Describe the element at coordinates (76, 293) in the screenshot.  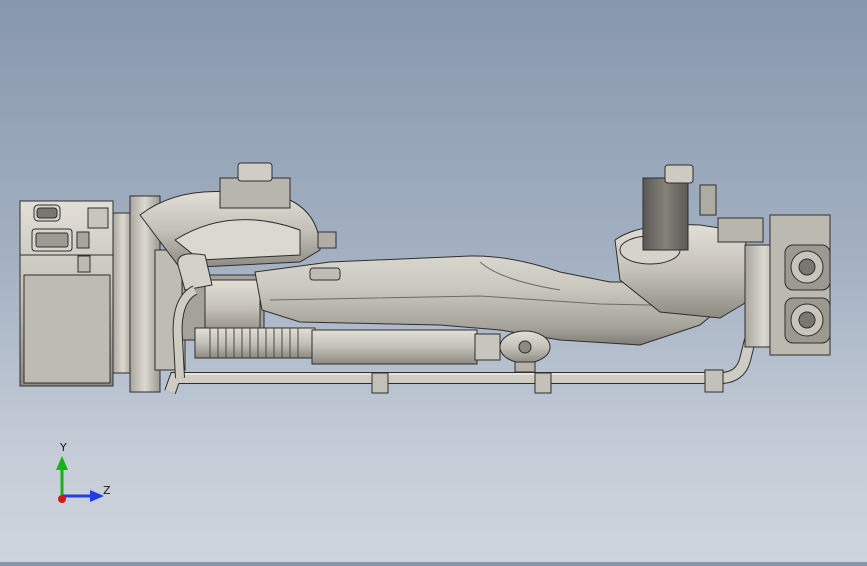
I see `base-control-box` at that location.